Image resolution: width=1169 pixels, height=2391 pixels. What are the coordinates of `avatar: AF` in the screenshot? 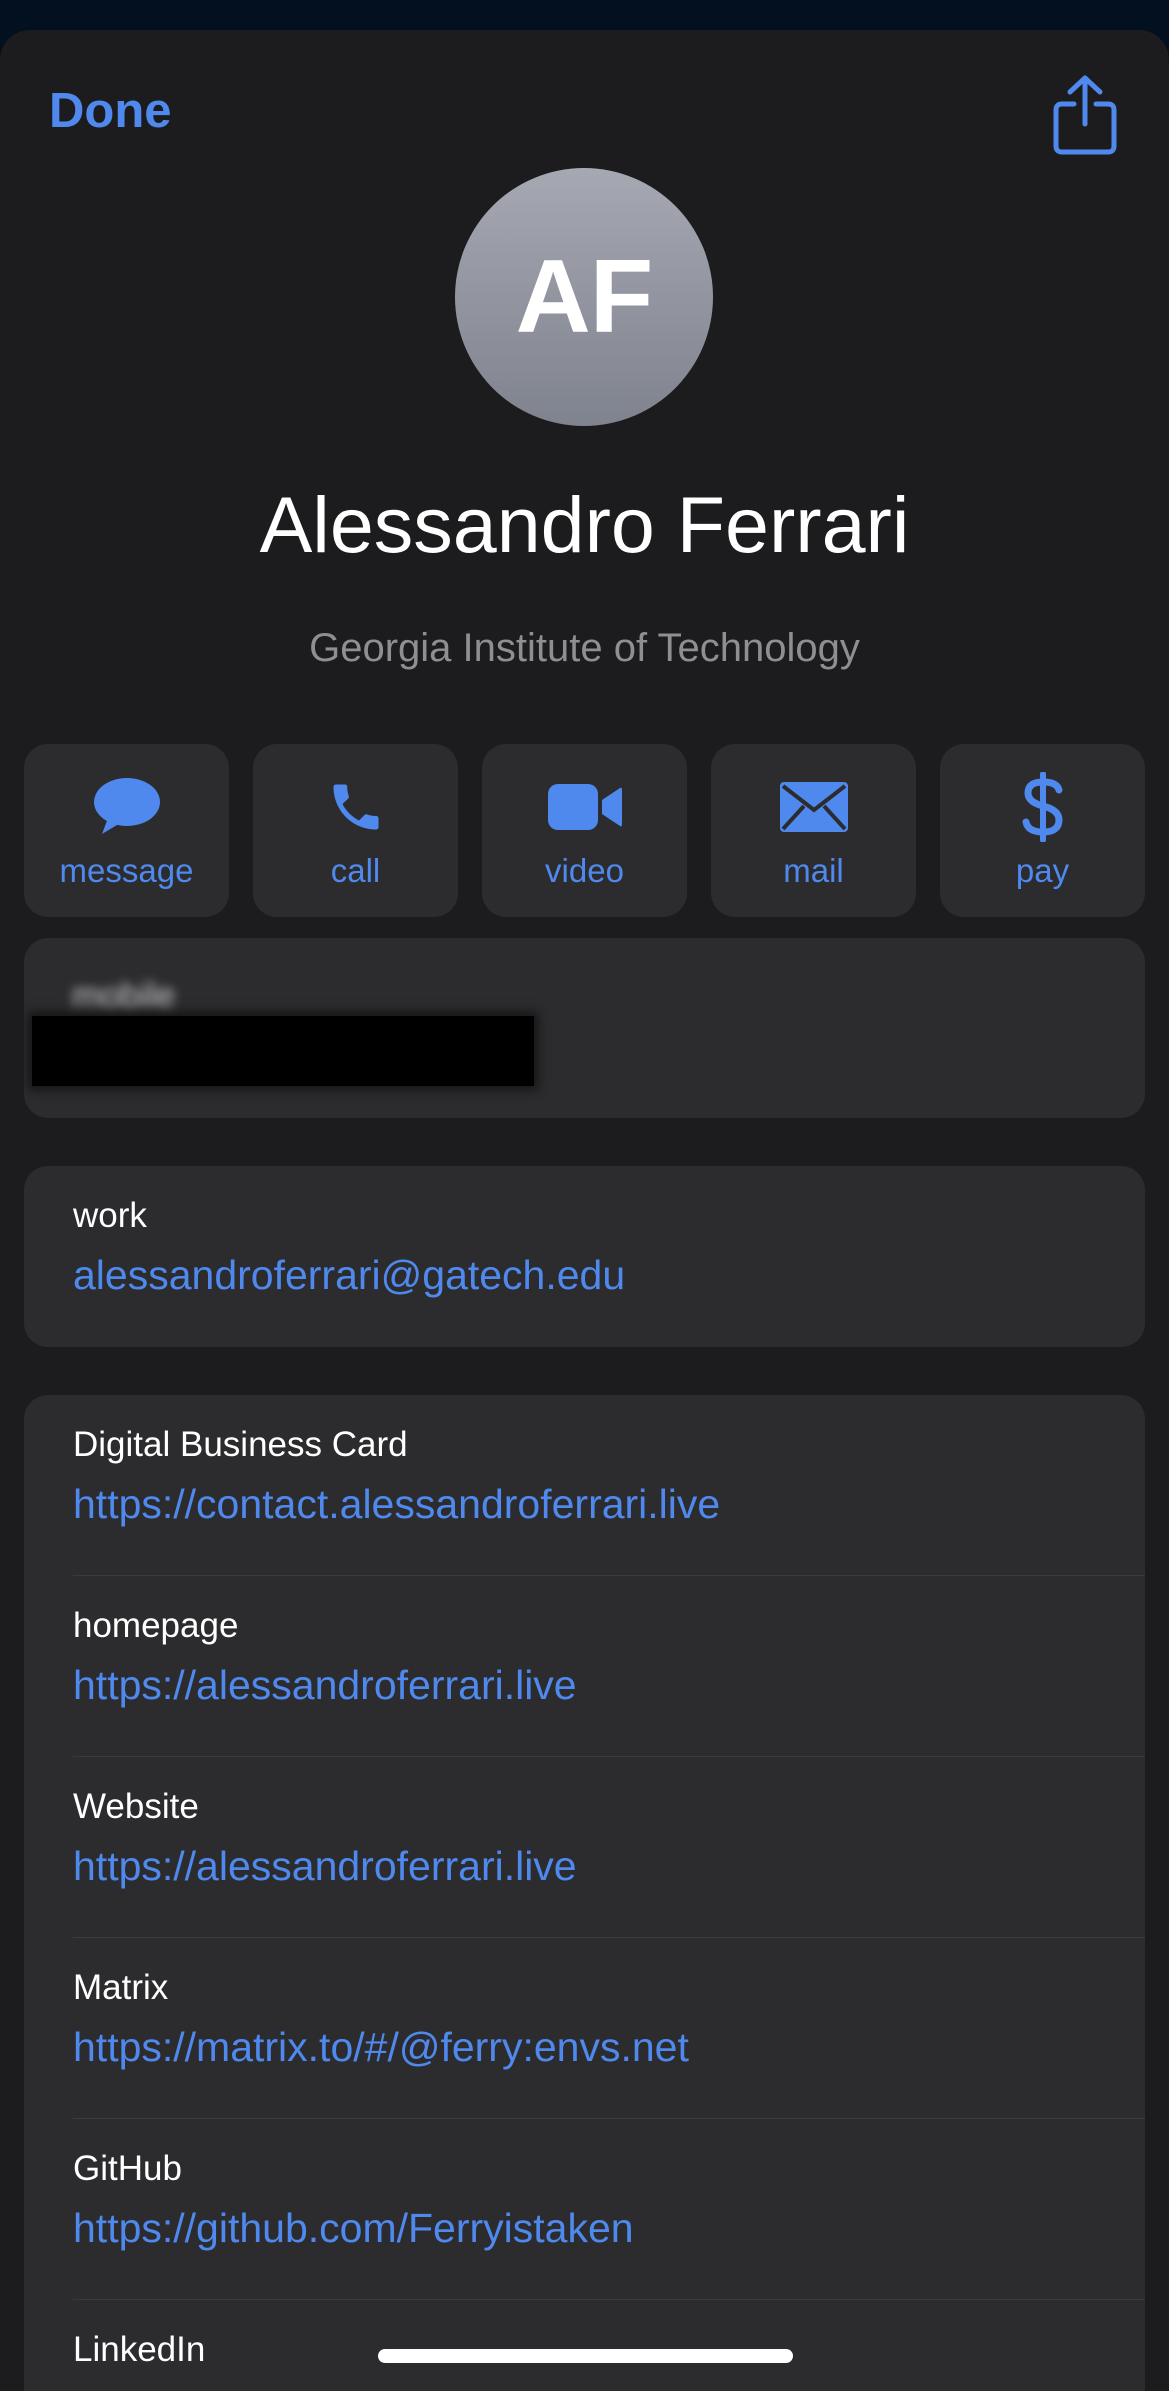 It's located at (584, 297).